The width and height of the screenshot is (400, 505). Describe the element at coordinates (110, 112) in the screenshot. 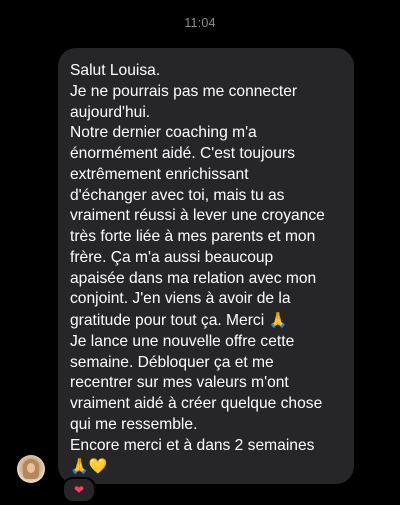

I see `message-line: aujourd'hui.` at that location.